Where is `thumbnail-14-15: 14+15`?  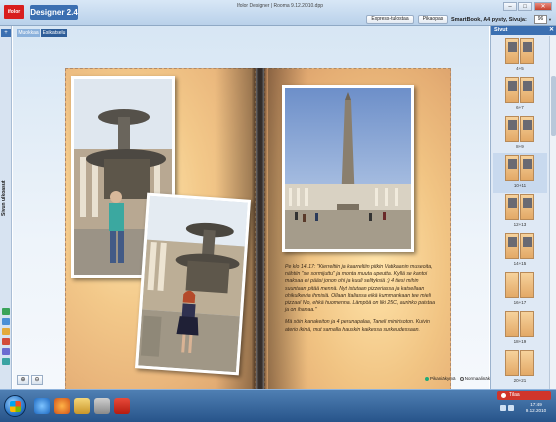 thumbnail-14-15: 14+15 is located at coordinates (520, 251).